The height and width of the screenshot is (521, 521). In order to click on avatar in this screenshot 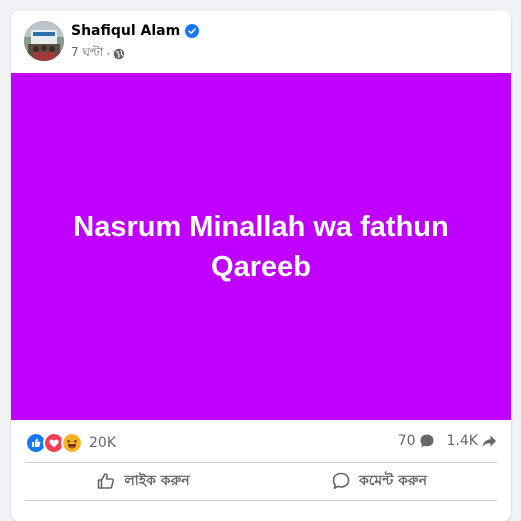, I will do `click(44, 41)`.